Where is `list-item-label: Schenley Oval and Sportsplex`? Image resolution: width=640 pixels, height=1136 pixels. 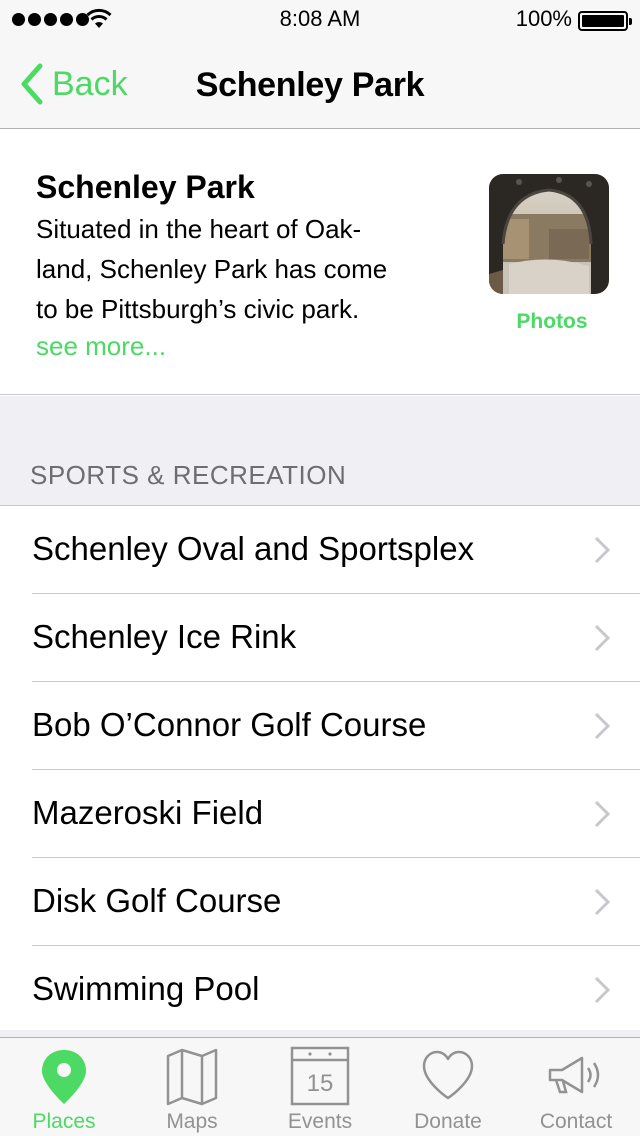 list-item-label: Schenley Oval and Sportsplex is located at coordinates (253, 548).